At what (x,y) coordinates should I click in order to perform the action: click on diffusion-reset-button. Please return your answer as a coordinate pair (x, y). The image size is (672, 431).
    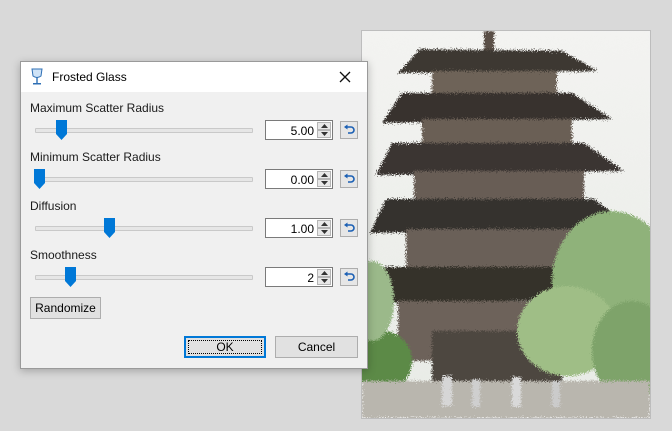
    Looking at the image, I should click on (349, 228).